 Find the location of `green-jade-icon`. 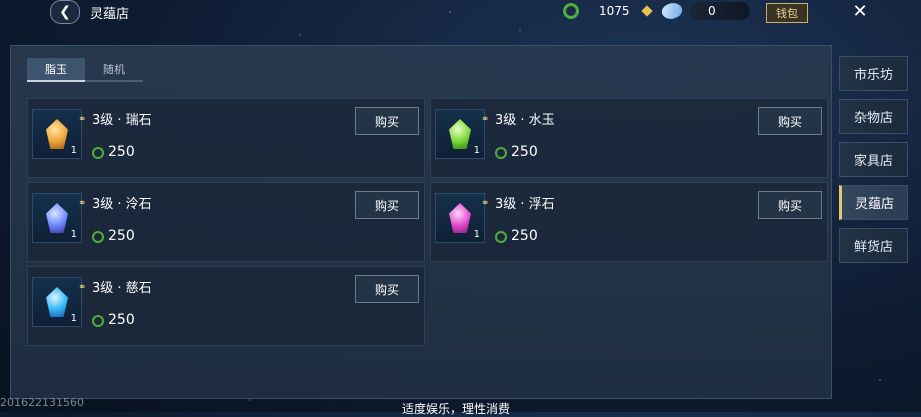

green-jade-icon is located at coordinates (460, 134).